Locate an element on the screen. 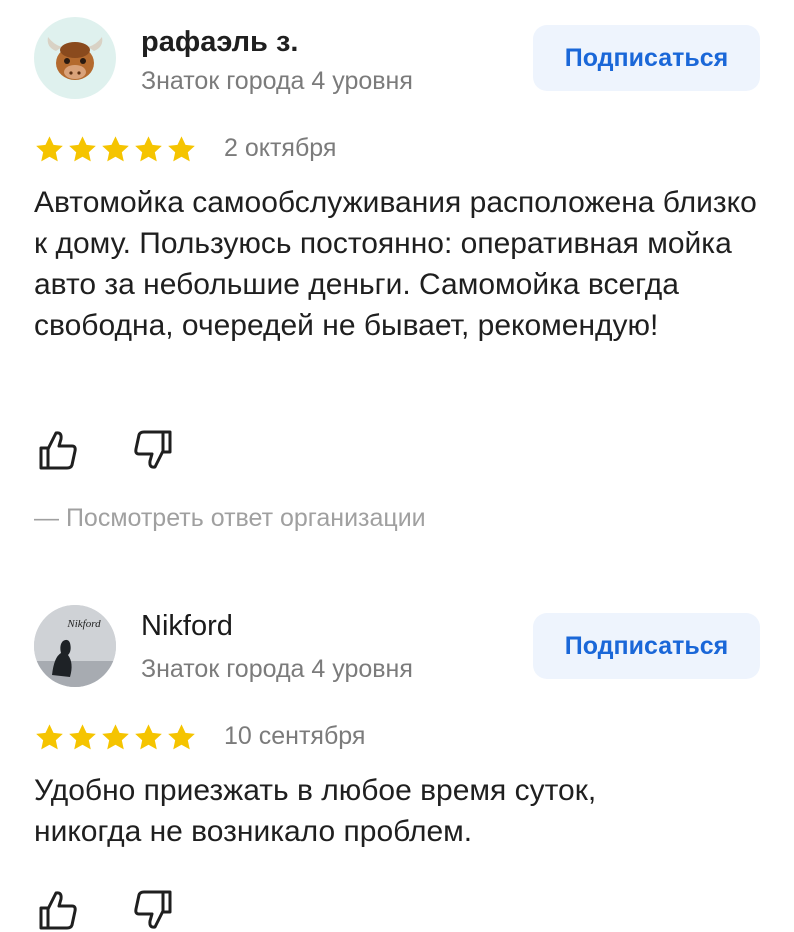  review-date: 2 октября is located at coordinates (280, 148).